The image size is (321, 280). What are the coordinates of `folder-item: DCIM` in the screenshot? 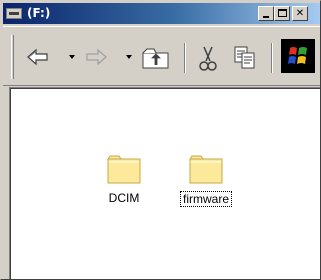 It's located at (124, 179).